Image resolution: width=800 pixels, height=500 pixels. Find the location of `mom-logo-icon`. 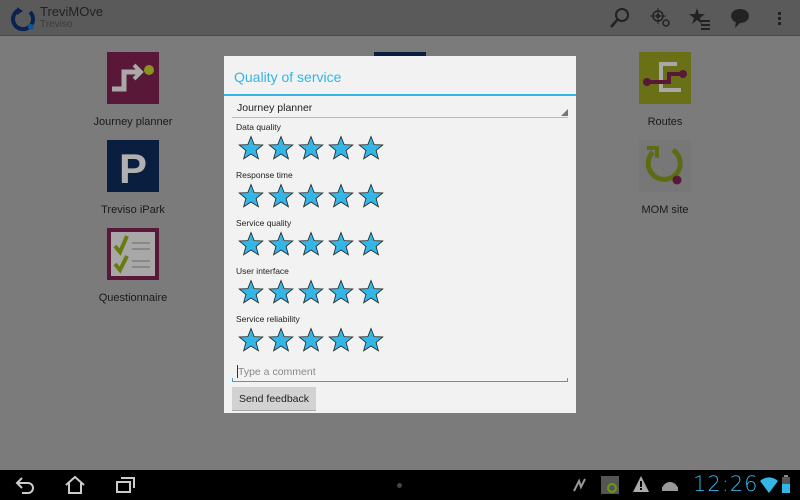

mom-logo-icon is located at coordinates (665, 166).